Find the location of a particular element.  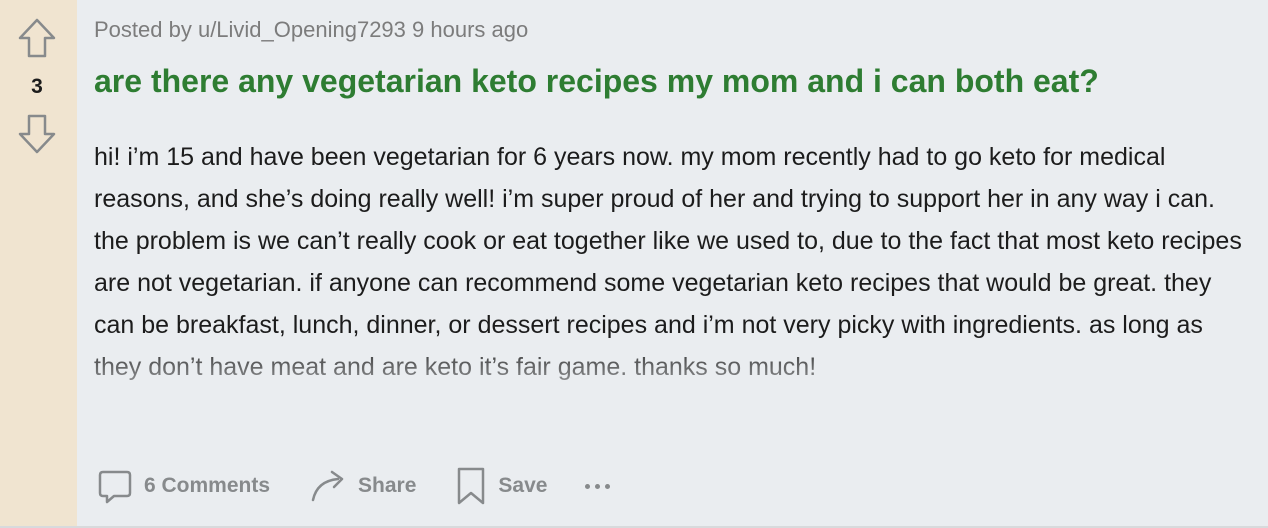

save-label: Save is located at coordinates (523, 485).